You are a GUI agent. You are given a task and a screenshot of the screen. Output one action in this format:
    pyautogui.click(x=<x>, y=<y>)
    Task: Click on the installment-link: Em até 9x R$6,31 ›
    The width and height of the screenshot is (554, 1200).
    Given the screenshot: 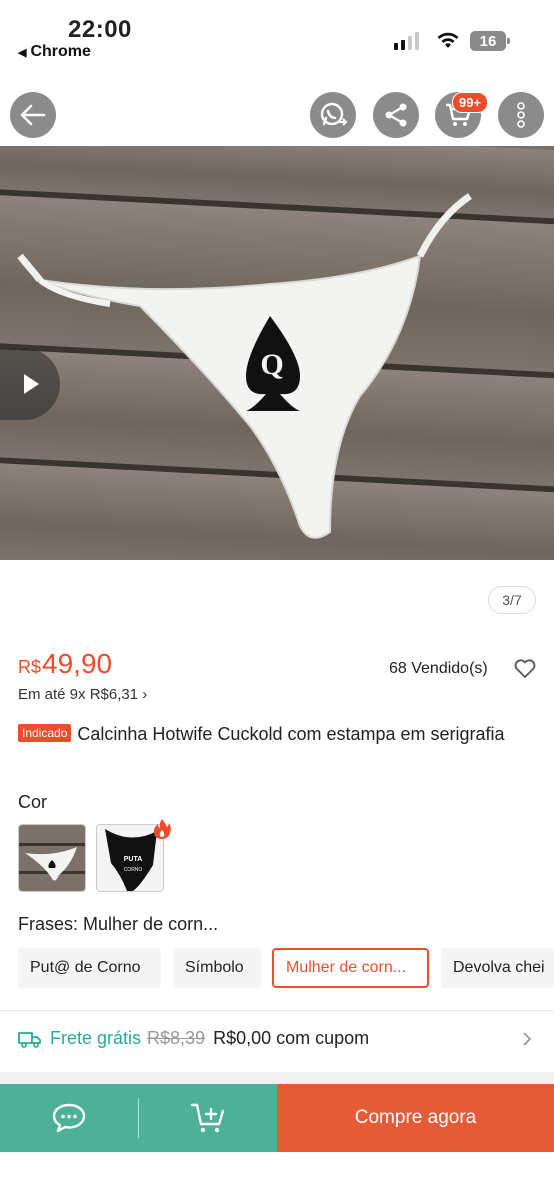 What is the action you would take?
    pyautogui.click(x=82, y=694)
    